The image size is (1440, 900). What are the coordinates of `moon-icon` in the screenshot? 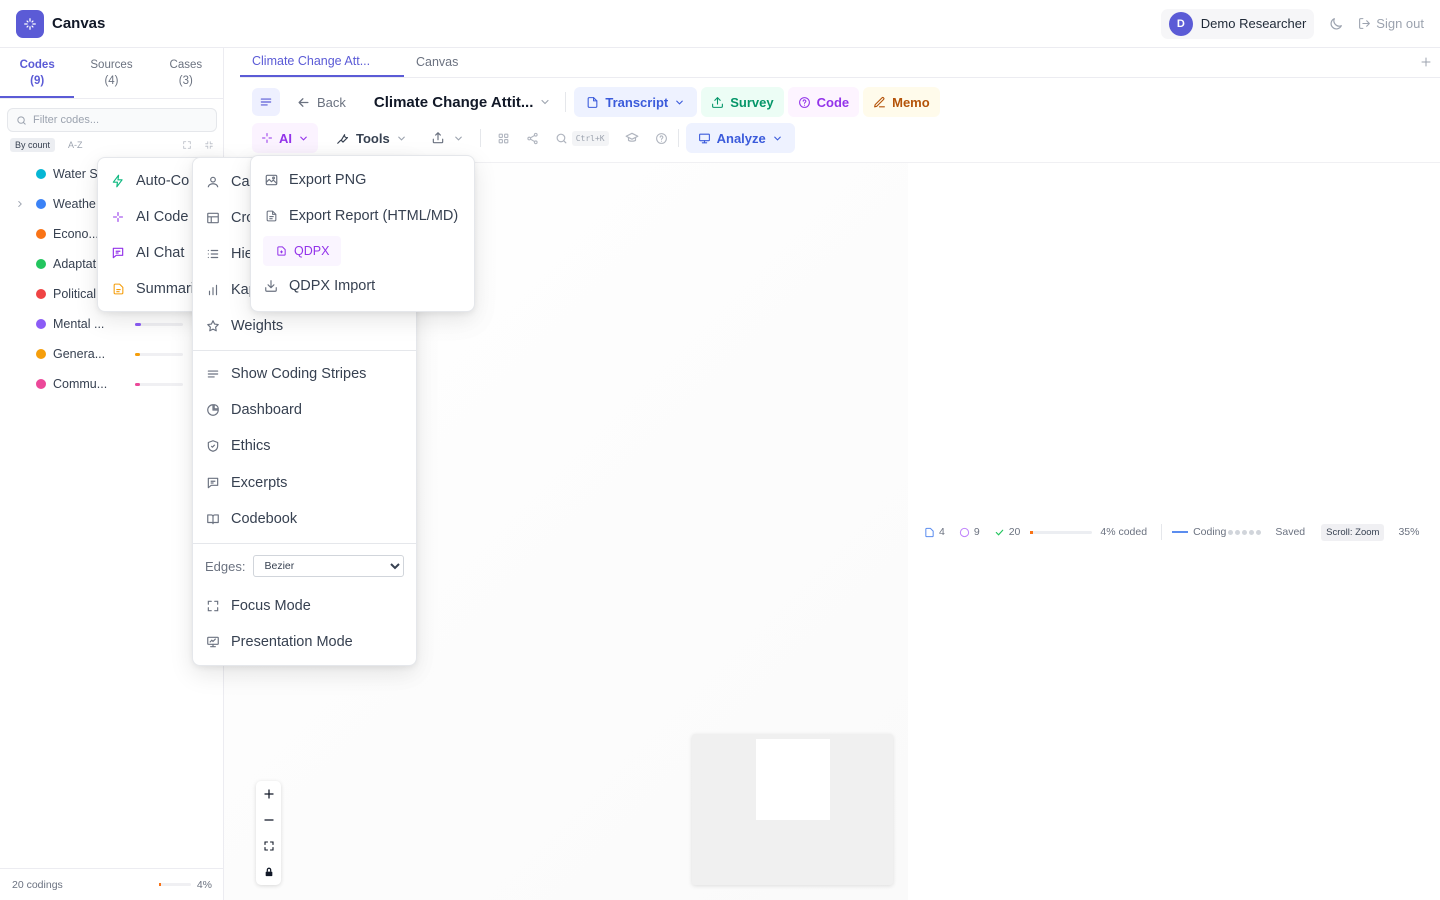 It's located at (1336, 24).